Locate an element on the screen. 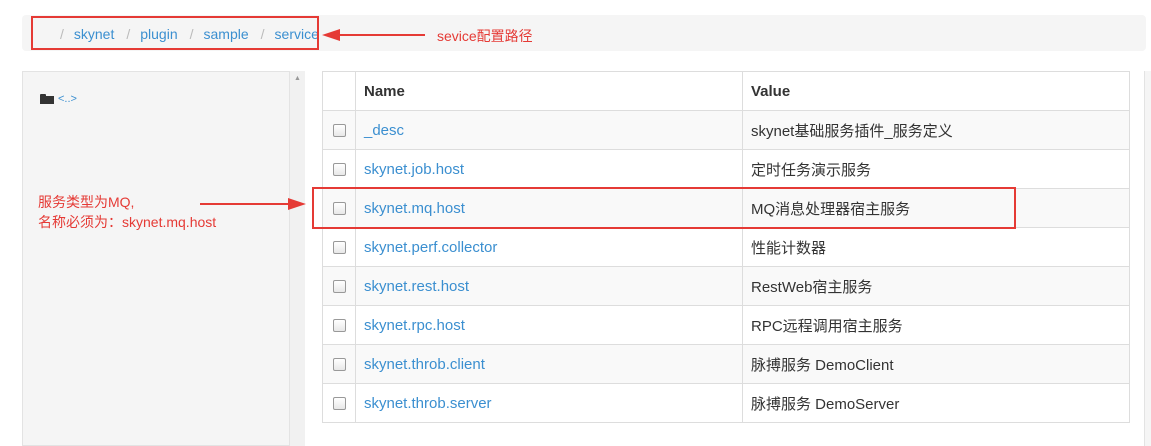 The height and width of the screenshot is (446, 1151). annotation-arrows is located at coordinates (312, 119).